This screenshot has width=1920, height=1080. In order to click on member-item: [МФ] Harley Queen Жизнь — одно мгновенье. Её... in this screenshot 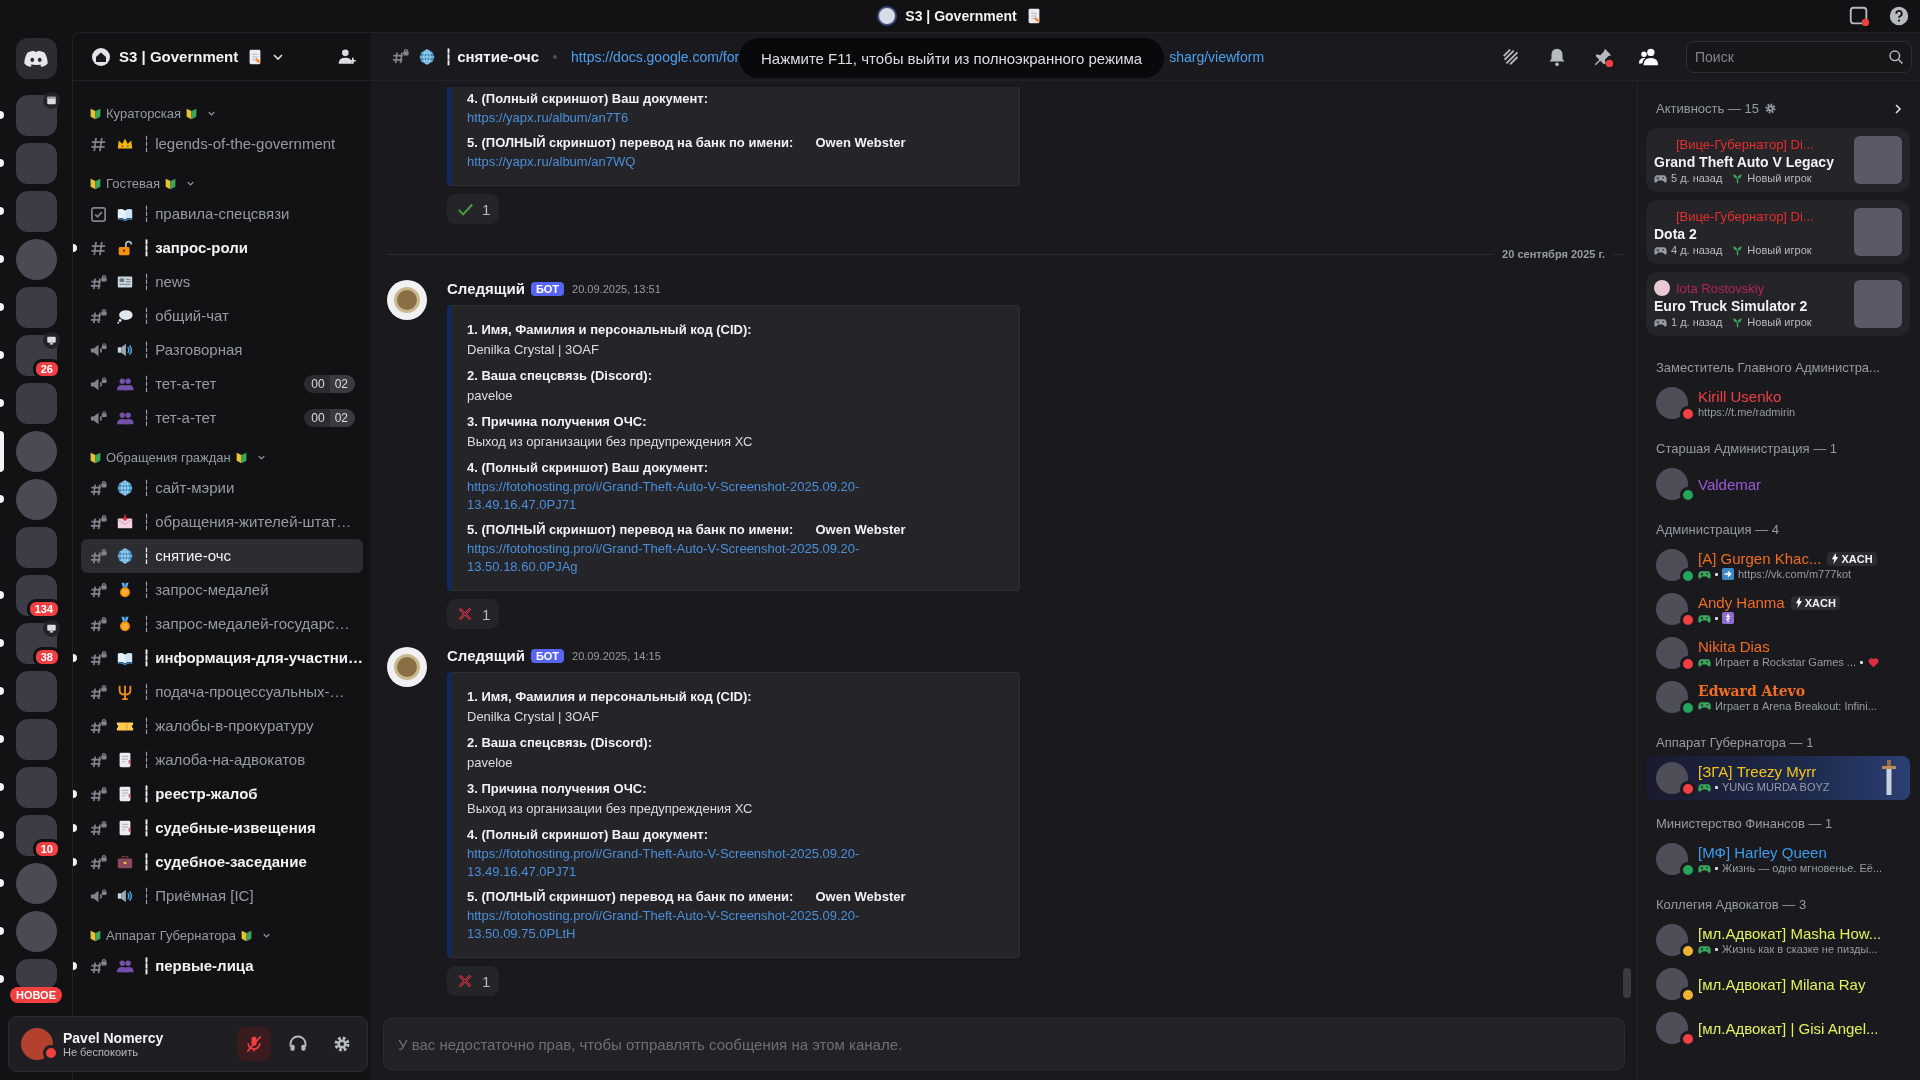, I will do `click(1778, 859)`.